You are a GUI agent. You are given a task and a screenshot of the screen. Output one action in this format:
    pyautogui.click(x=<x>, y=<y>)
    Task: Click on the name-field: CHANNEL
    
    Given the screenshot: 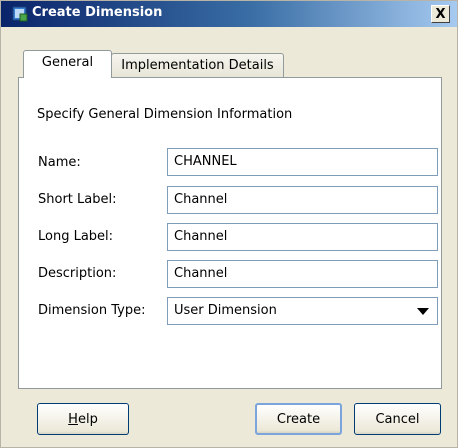 What is the action you would take?
    pyautogui.click(x=302, y=162)
    